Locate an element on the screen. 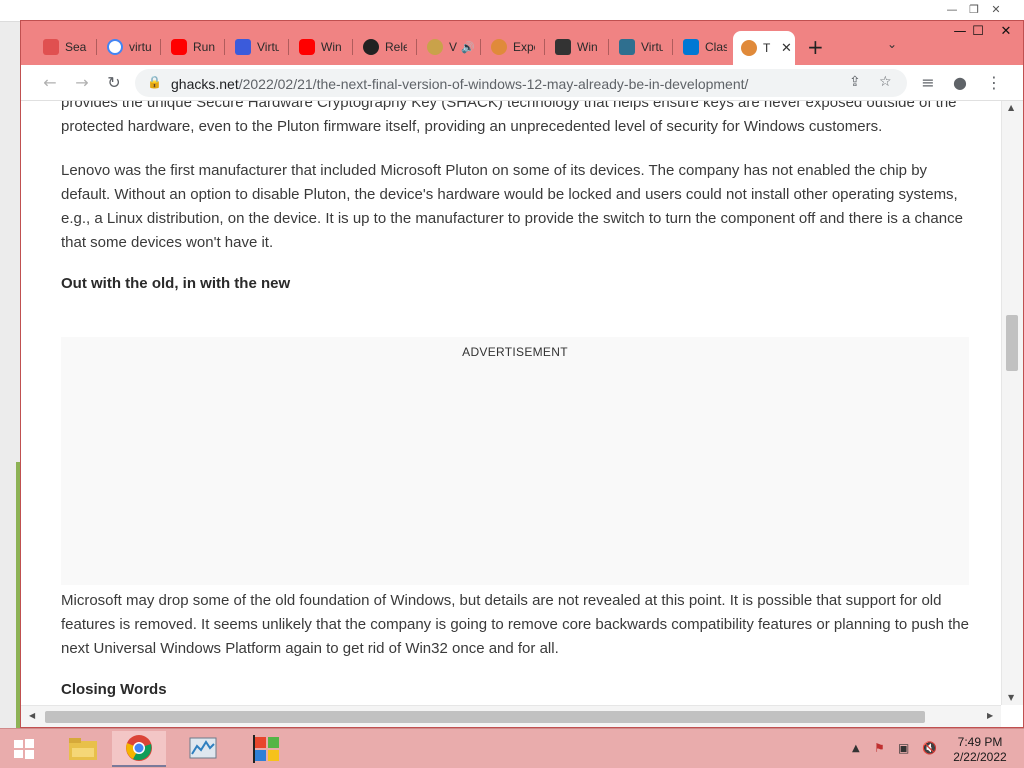 Image resolution: width=1024 pixels, height=768 pixels. tab-google: virtu is located at coordinates (130, 47).